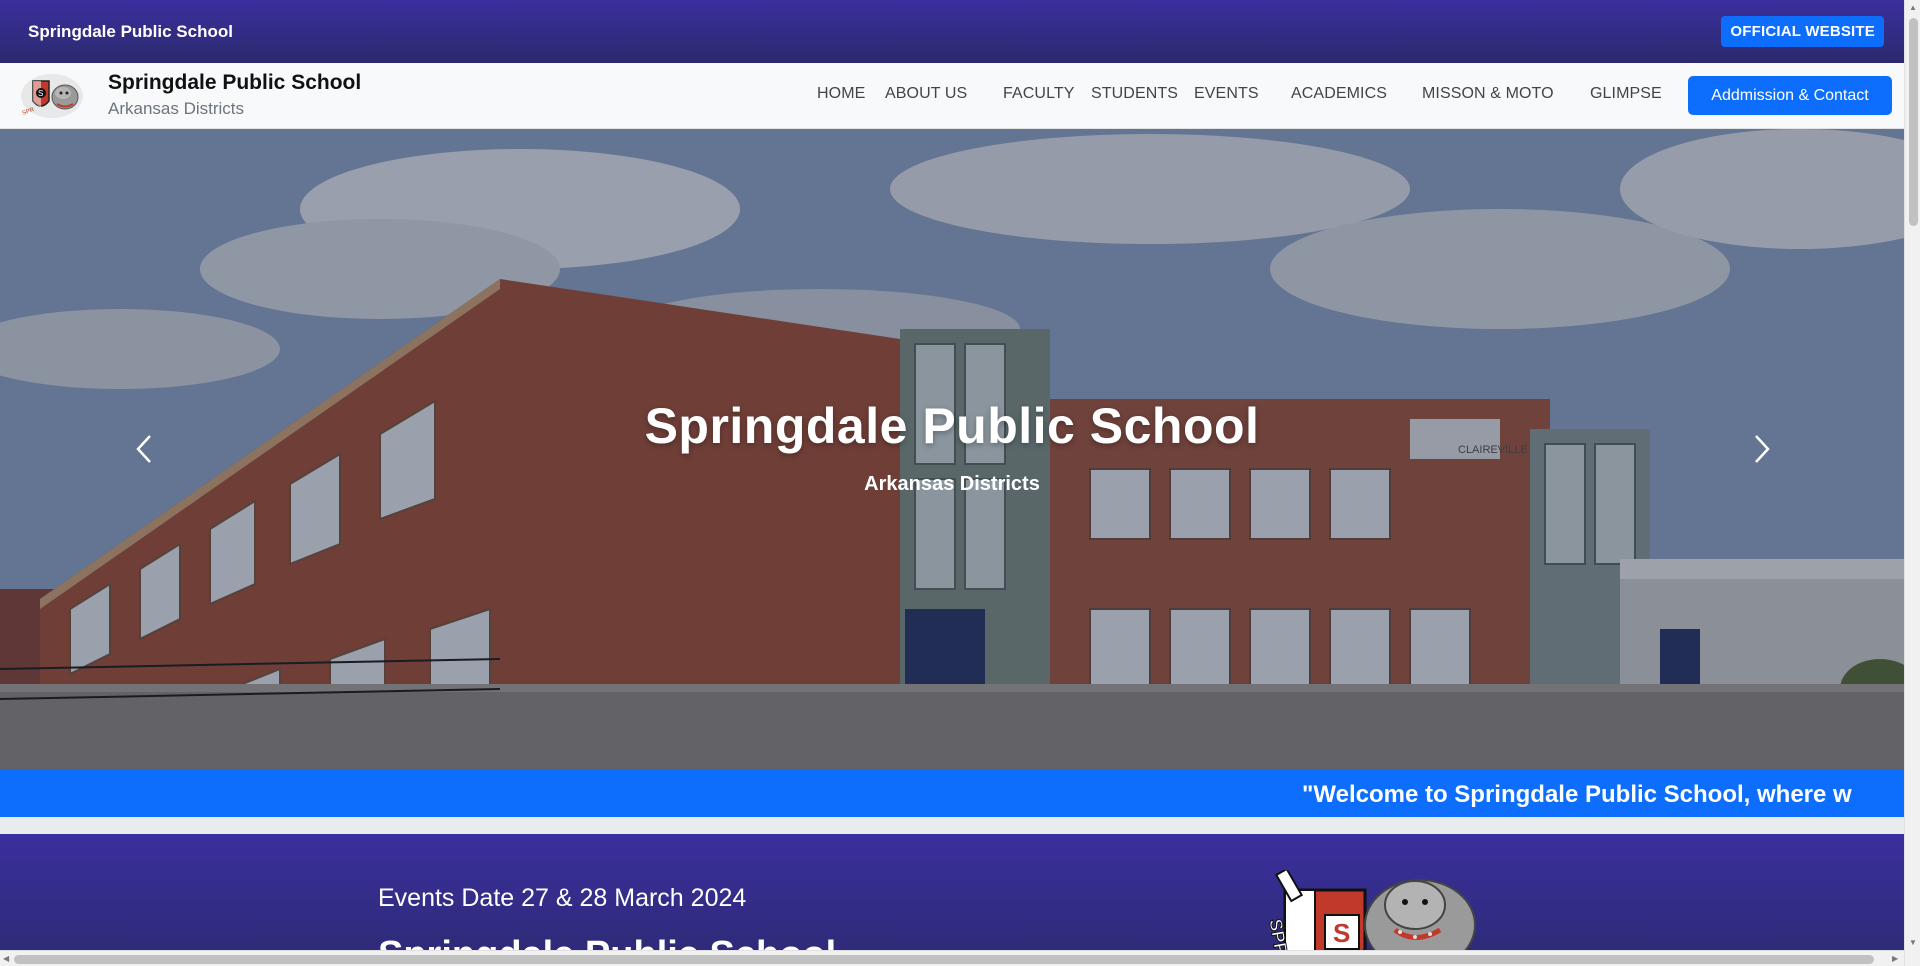 The image size is (1920, 966). I want to click on horizontal-scrollbar: ◀ ▶, so click(952, 958).